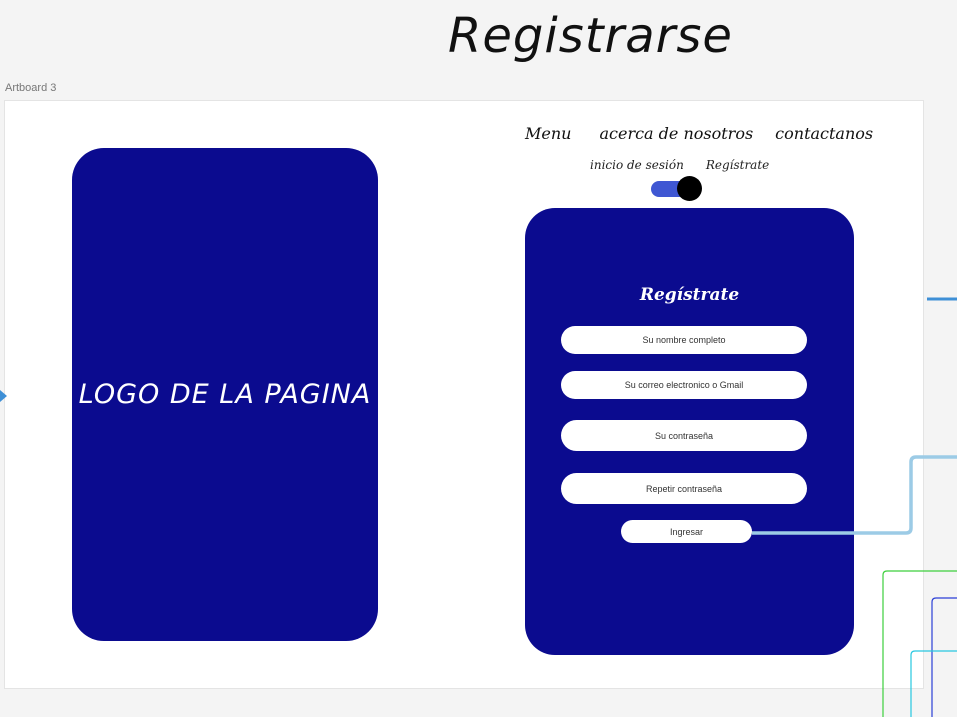 This screenshot has width=957, height=717. What do you see at coordinates (684, 385) in the screenshot?
I see `email-input` at bounding box center [684, 385].